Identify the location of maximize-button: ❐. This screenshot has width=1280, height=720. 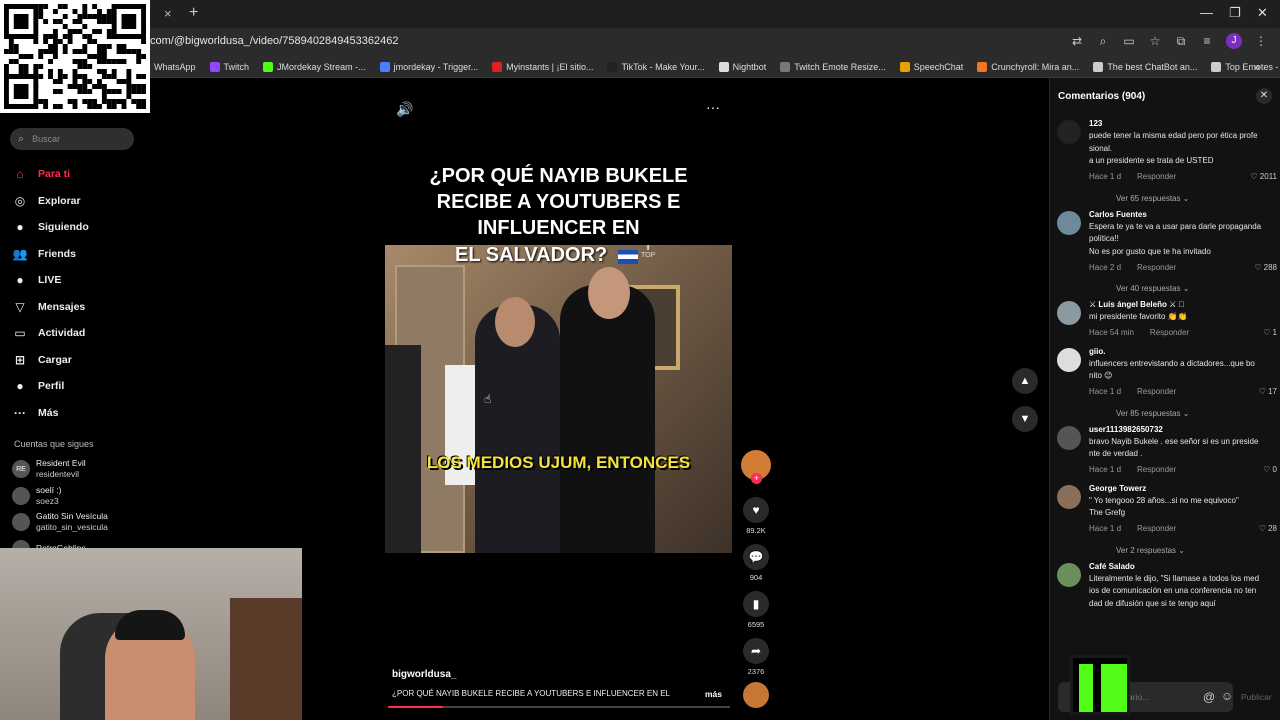
(1235, 13).